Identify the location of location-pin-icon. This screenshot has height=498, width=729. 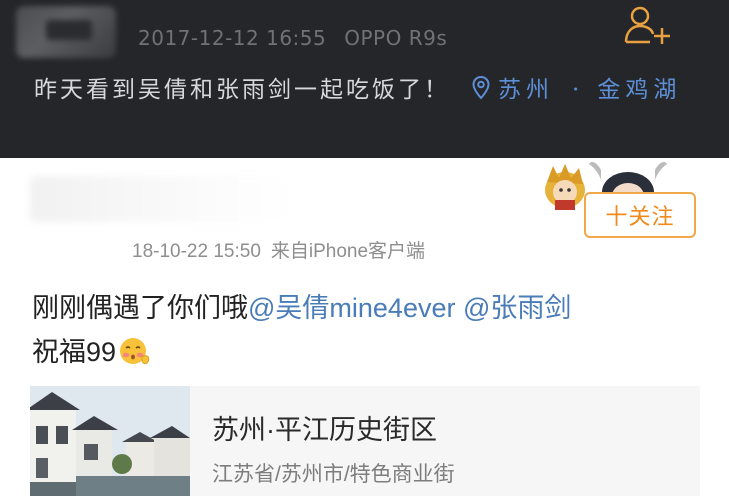
(481, 93).